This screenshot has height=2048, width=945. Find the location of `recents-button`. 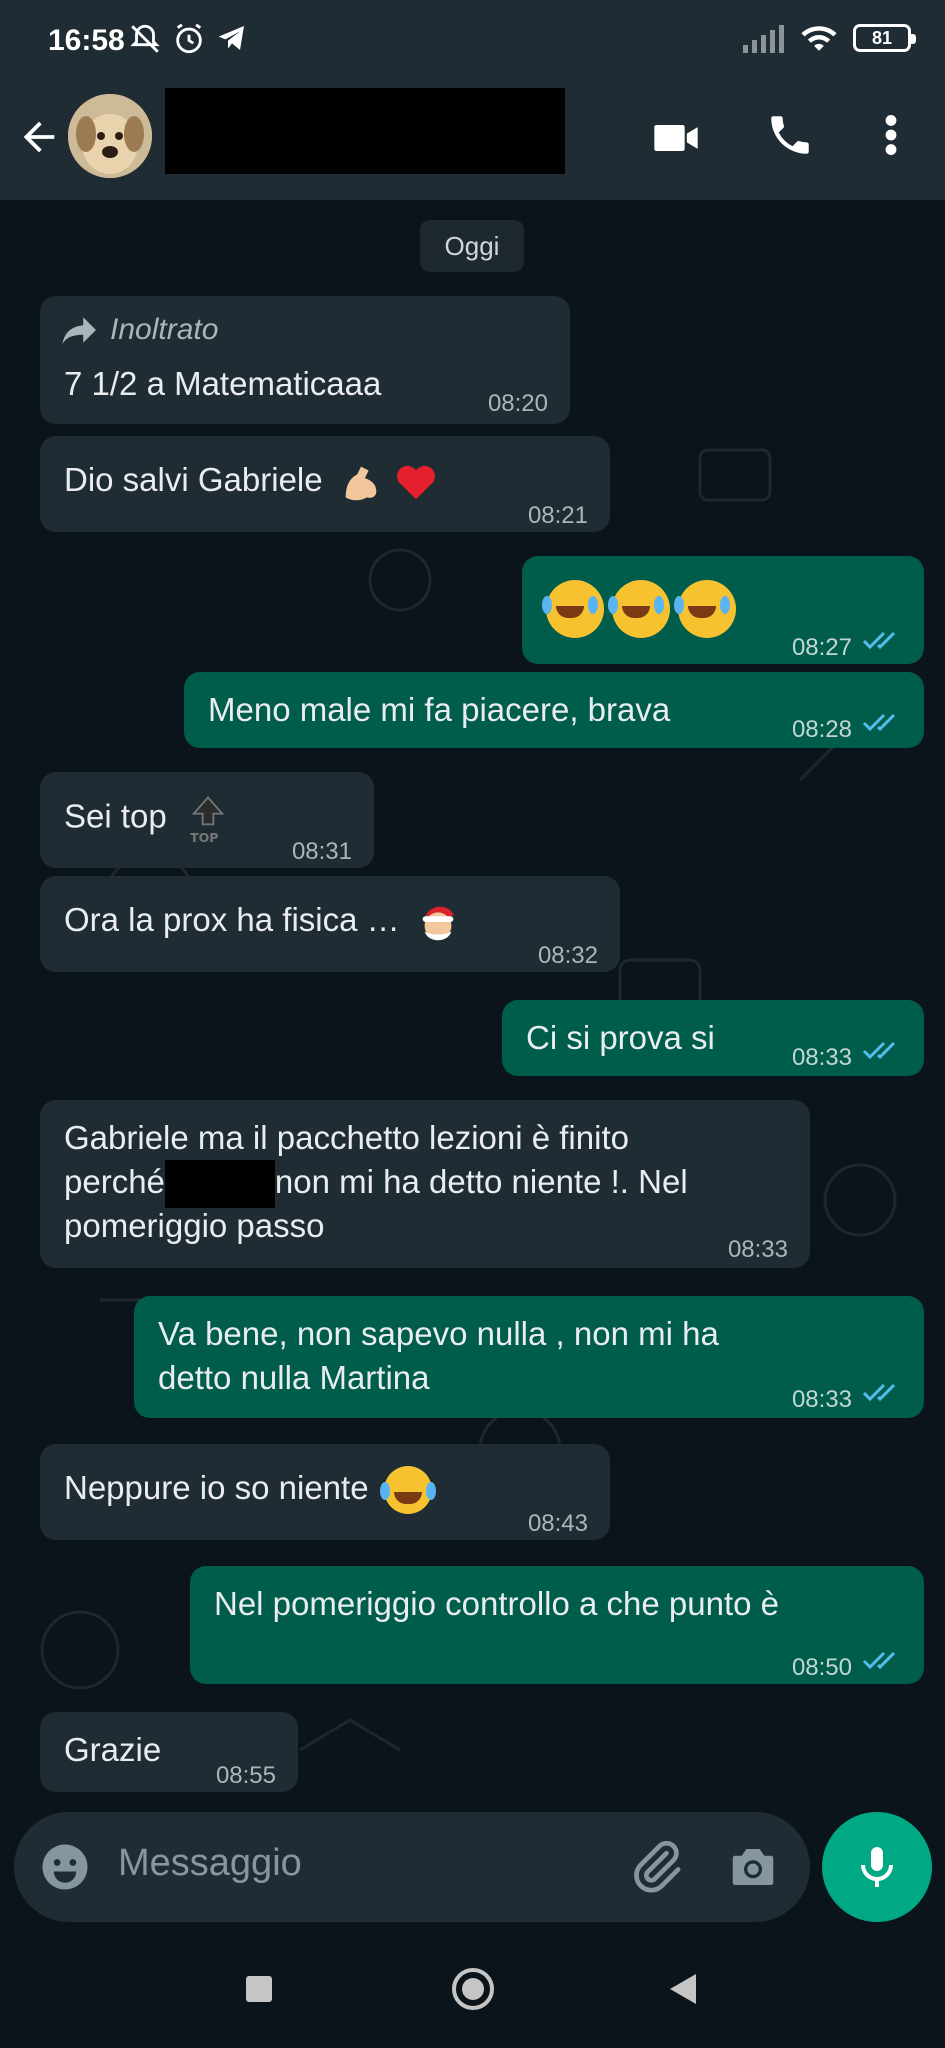

recents-button is located at coordinates (259, 1989).